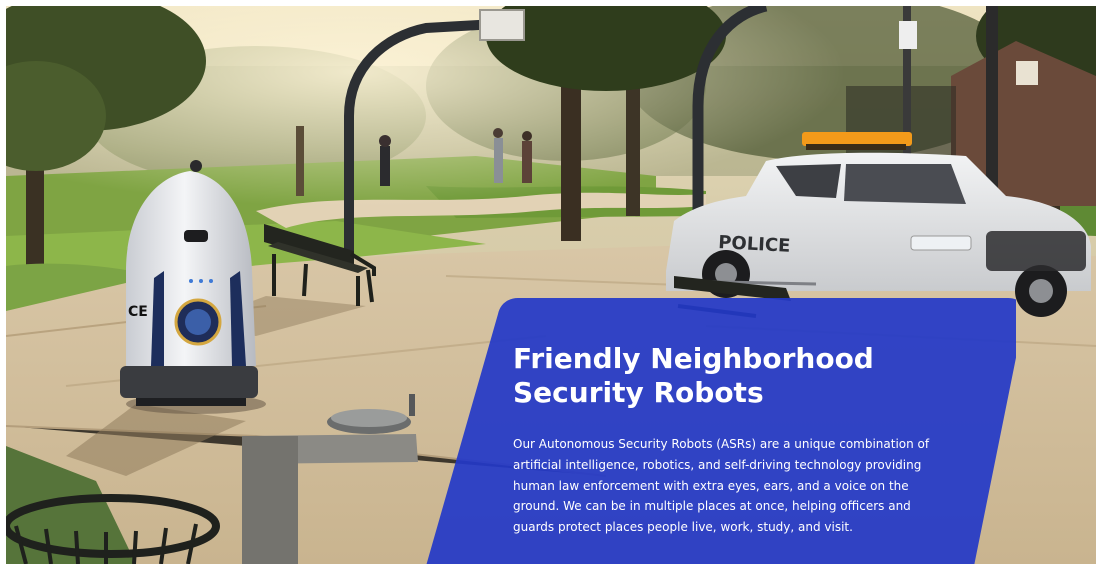  Describe the element at coordinates (138, 312) in the screenshot. I see `svg-text: CE` at that location.